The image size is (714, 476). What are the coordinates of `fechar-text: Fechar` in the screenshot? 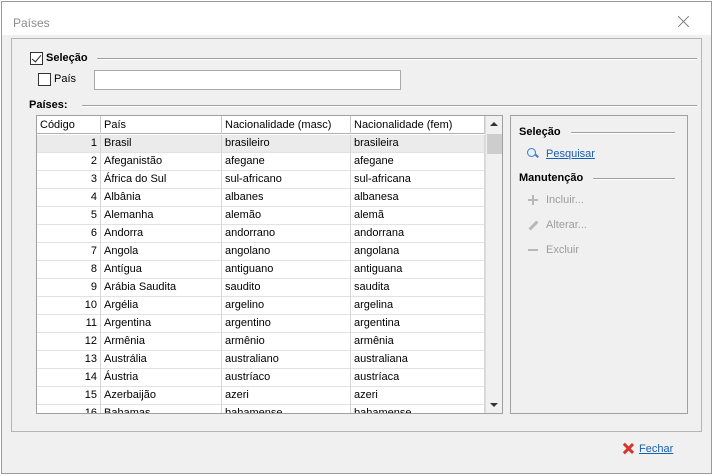 It's located at (656, 449).